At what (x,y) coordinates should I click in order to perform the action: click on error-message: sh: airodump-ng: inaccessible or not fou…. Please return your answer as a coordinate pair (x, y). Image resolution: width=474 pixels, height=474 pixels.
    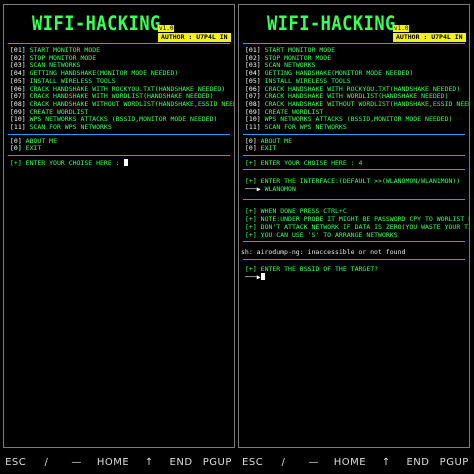
    Looking at the image, I should click on (323, 252).